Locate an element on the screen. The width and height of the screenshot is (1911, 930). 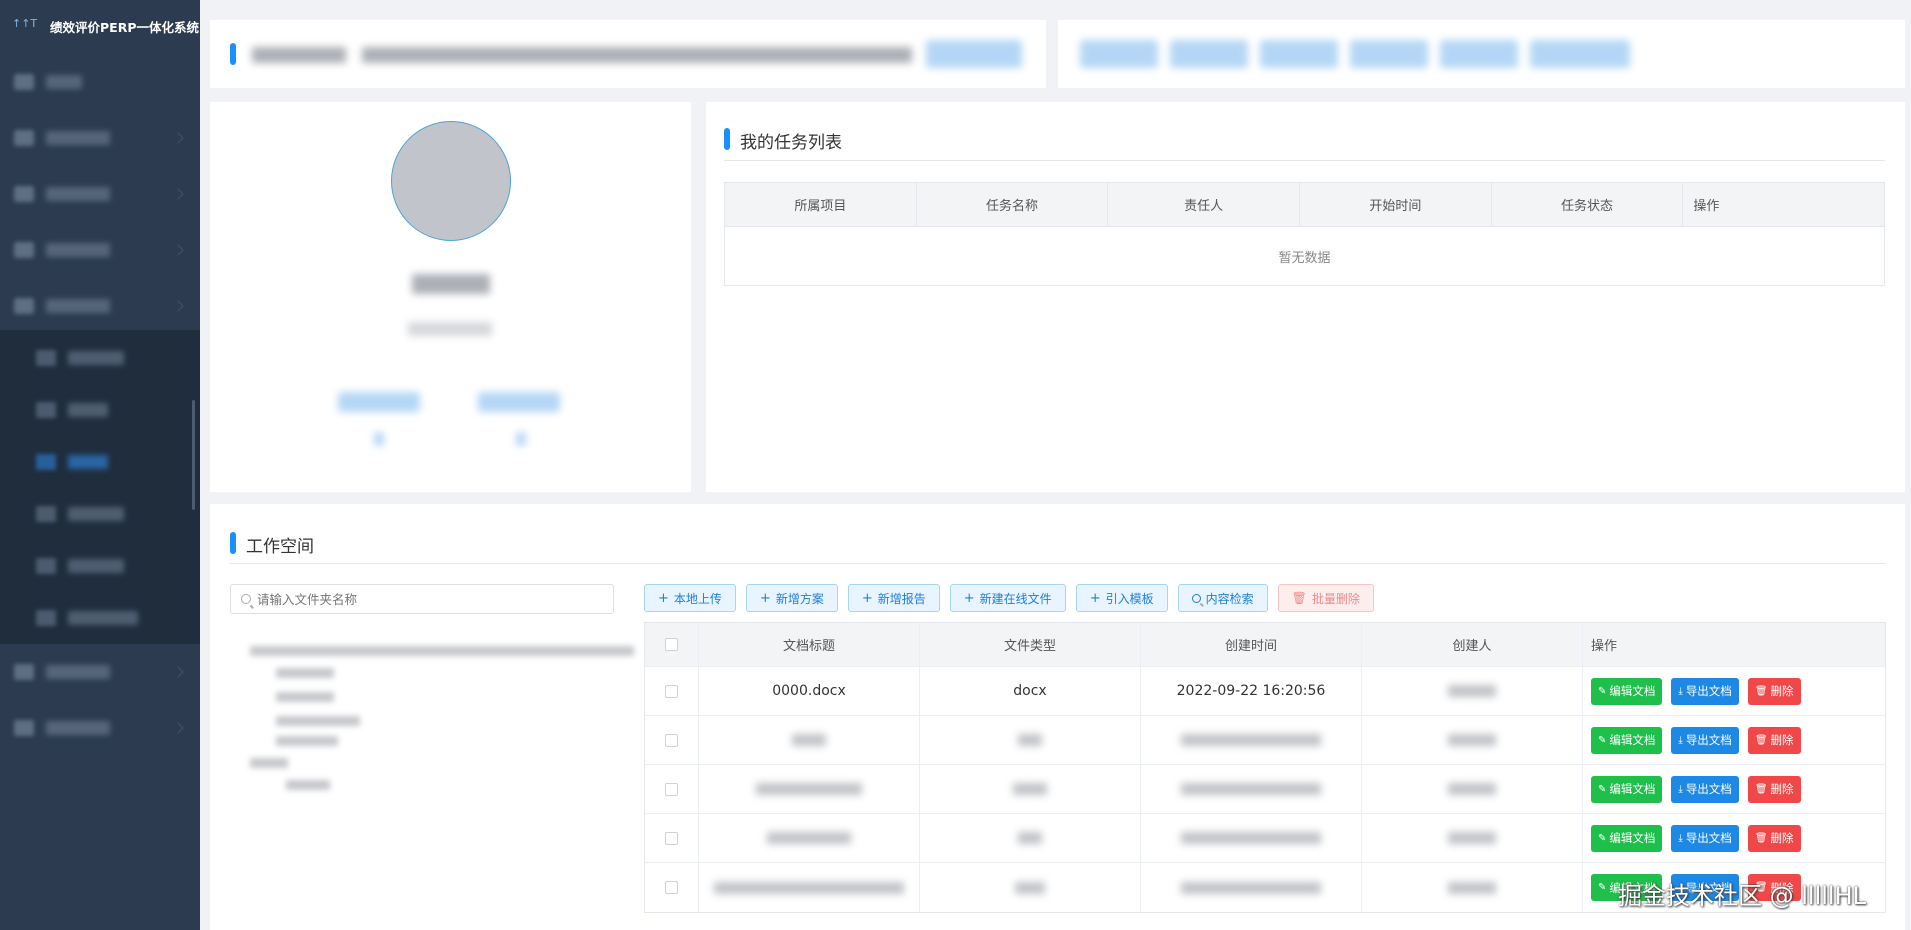
task-table-header: 所属项目 任务名称 责任人 开始时间 任务状态 操作 is located at coordinates (1304, 205).